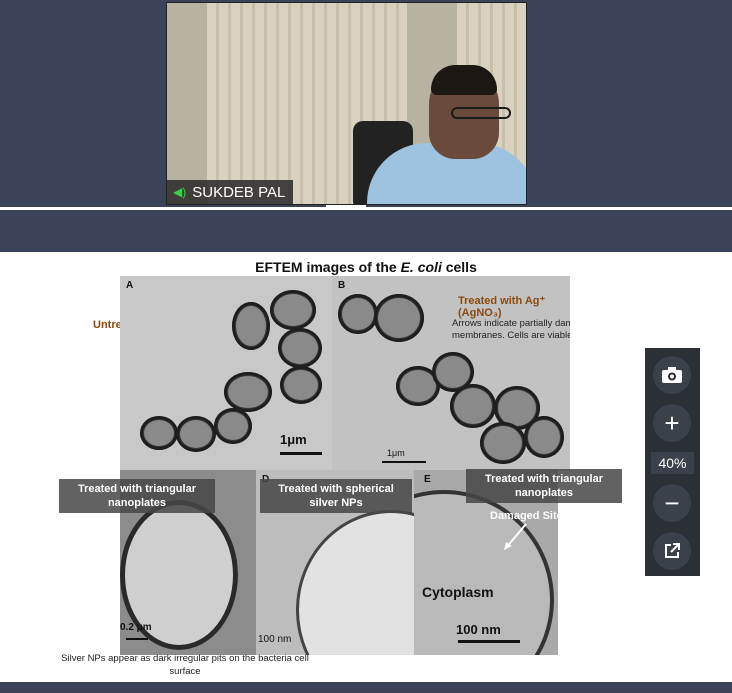 This screenshot has height=693, width=732. What do you see at coordinates (421, 267) in the screenshot?
I see `slide-title-species: E. coli` at bounding box center [421, 267].